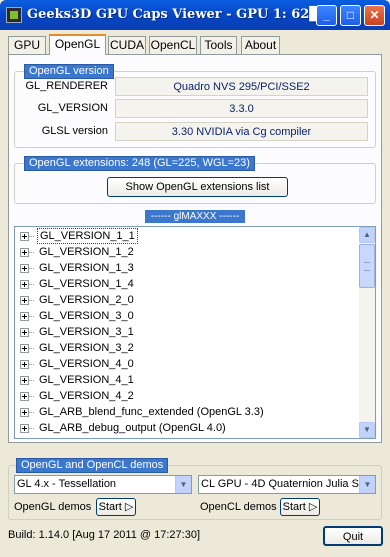 The height and width of the screenshot is (557, 390). I want to click on glsl-version-label: GLSL version, so click(74, 131).